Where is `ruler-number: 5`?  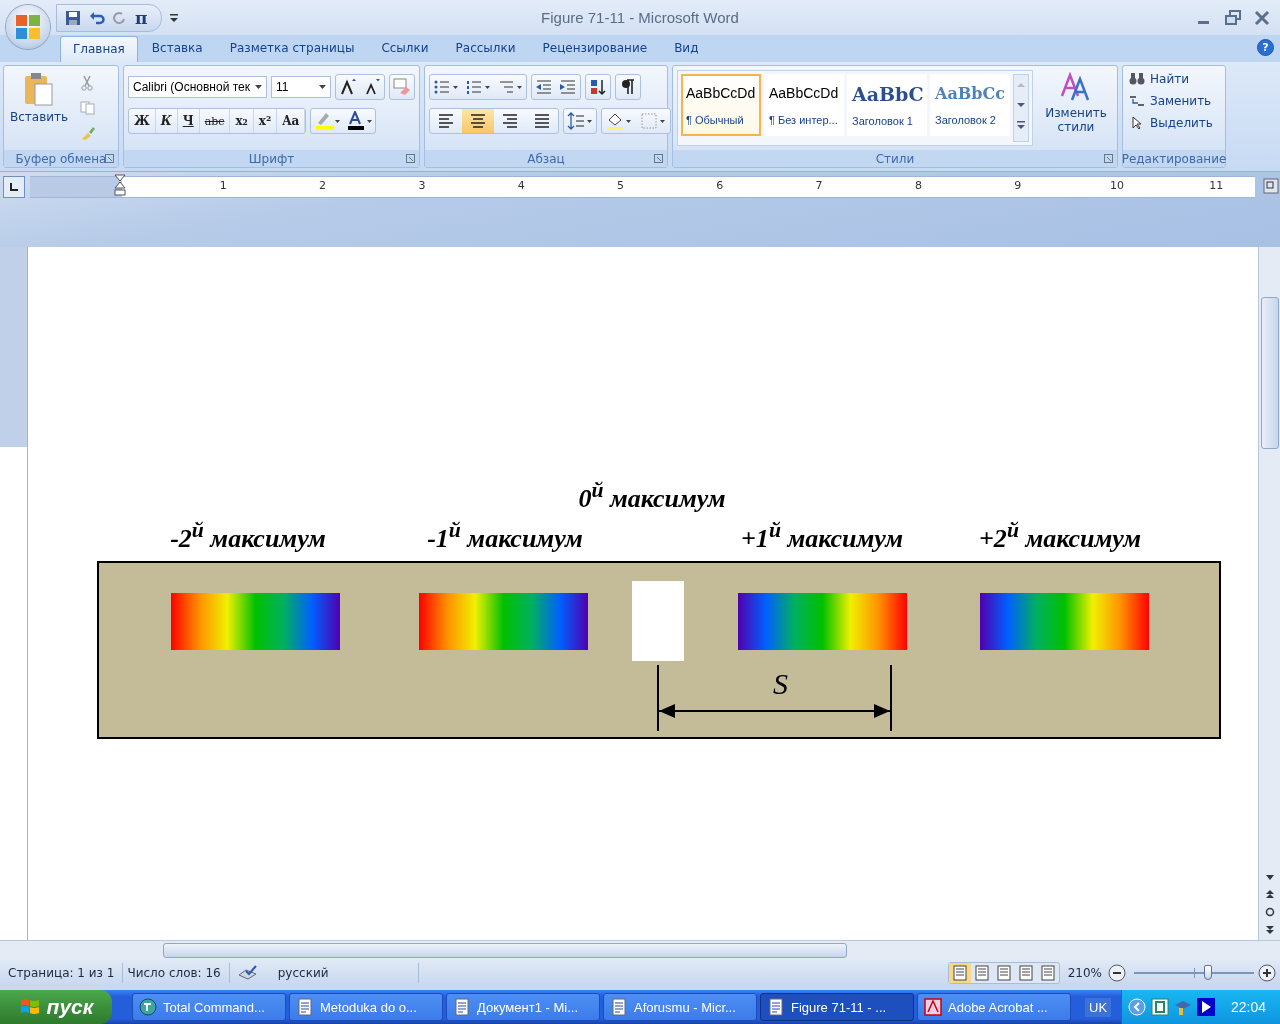
ruler-number: 5 is located at coordinates (620, 185).